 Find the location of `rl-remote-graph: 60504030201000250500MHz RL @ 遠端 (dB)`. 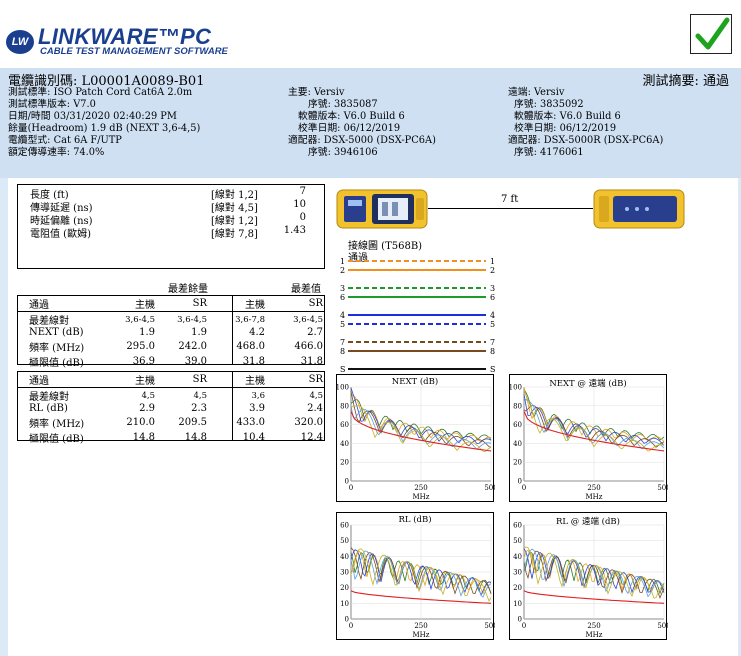

rl-remote-graph: 60504030201000250500MHz RL @ 遠端 (dB) is located at coordinates (588, 576).